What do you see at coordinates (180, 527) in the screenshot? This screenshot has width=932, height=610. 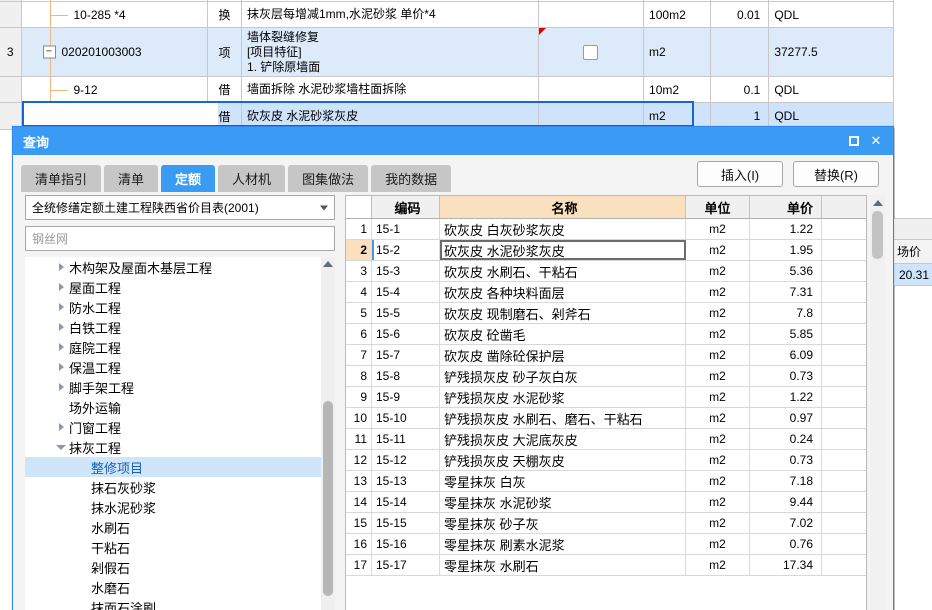 I see `tree-item-13: 水刷石` at bounding box center [180, 527].